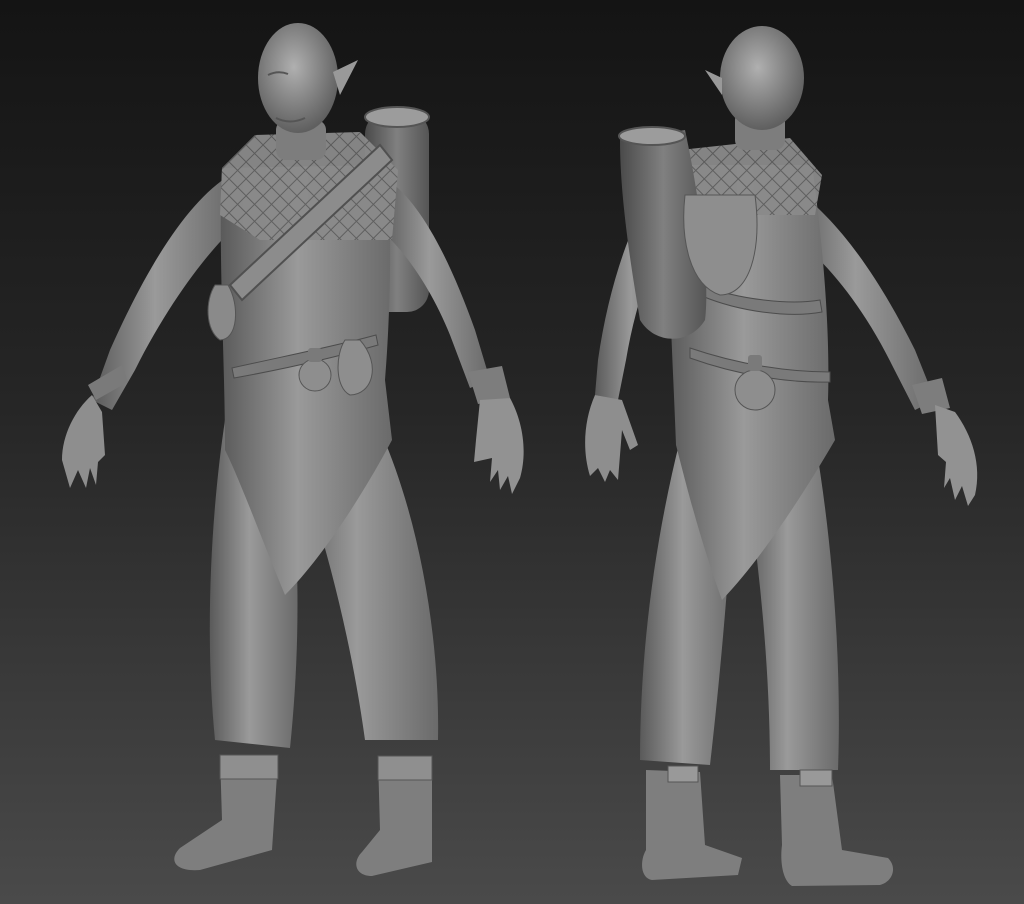 The height and width of the screenshot is (904, 1024). What do you see at coordinates (499, 446) in the screenshot?
I see `front-hand-right` at bounding box center [499, 446].